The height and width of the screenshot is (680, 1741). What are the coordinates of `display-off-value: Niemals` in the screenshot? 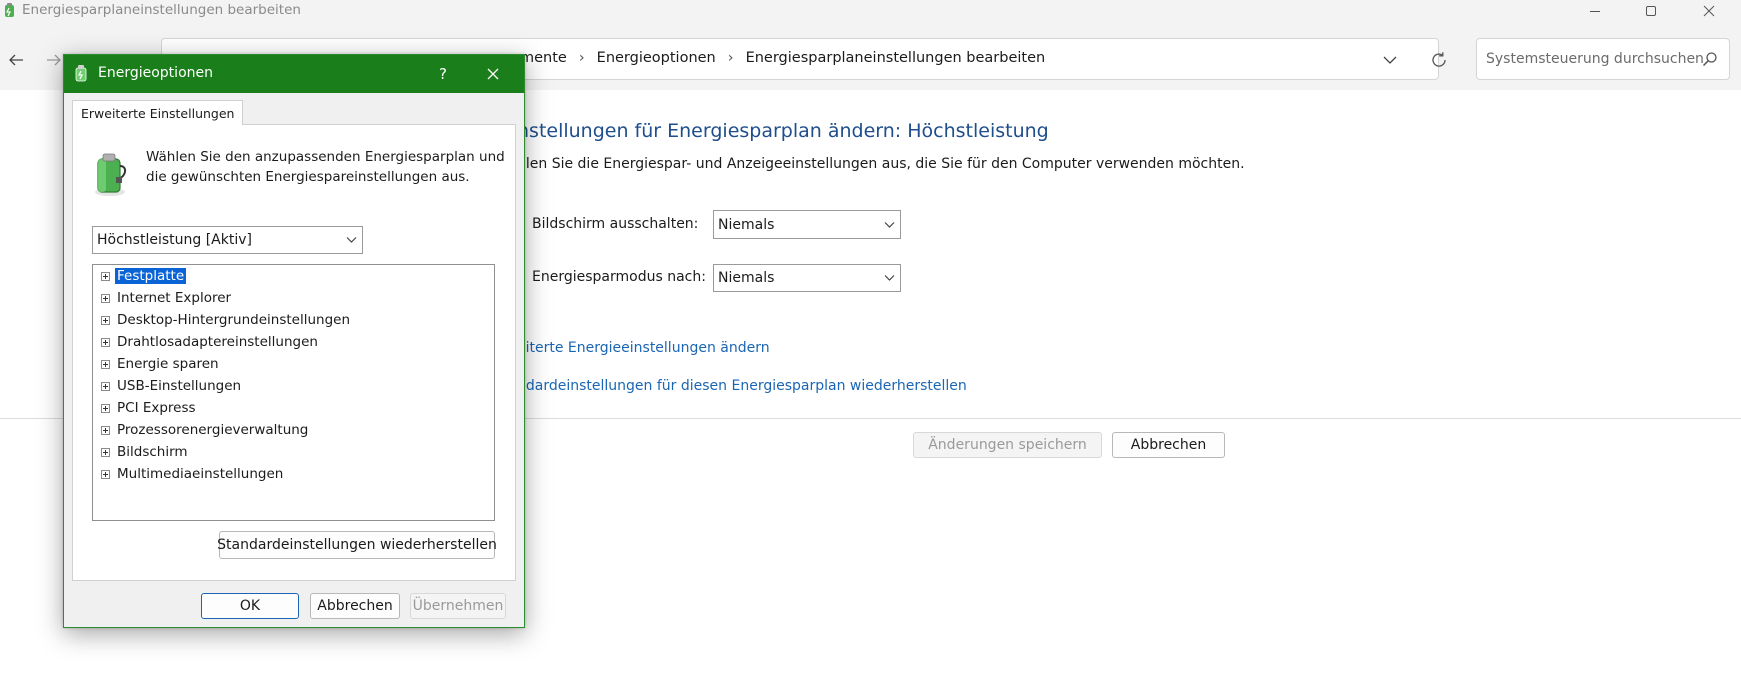 It's located at (746, 224).